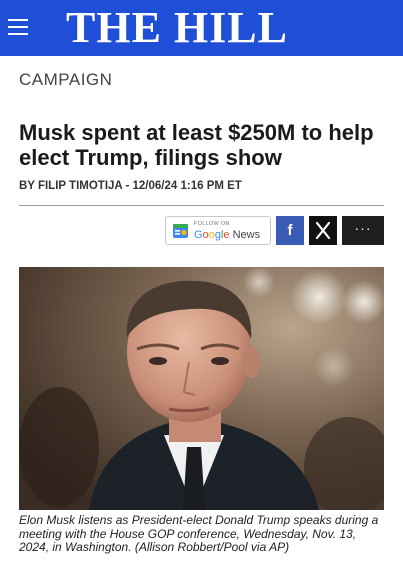  I want to click on google-news-follow-button: FOLLOW ON Google News, so click(218, 230).